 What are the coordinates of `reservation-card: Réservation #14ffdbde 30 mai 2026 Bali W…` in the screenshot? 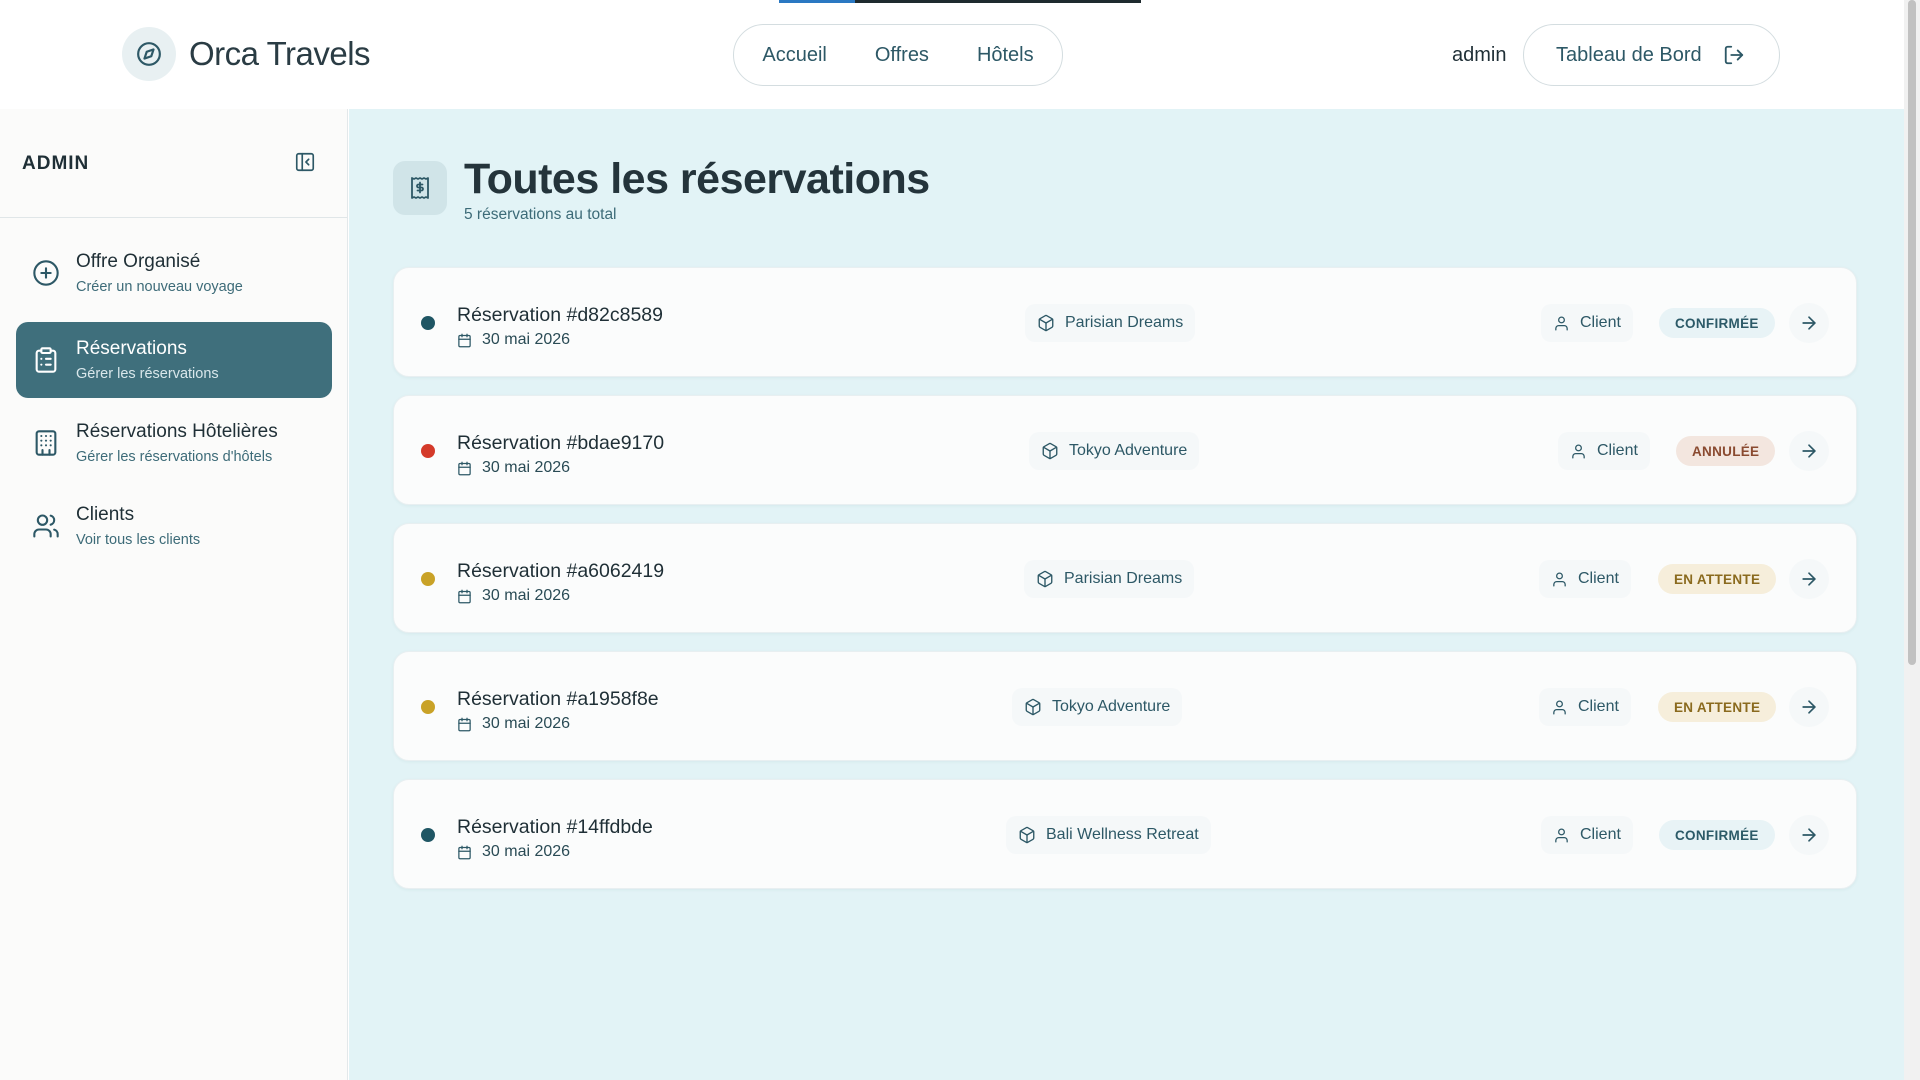 It's located at (1125, 834).